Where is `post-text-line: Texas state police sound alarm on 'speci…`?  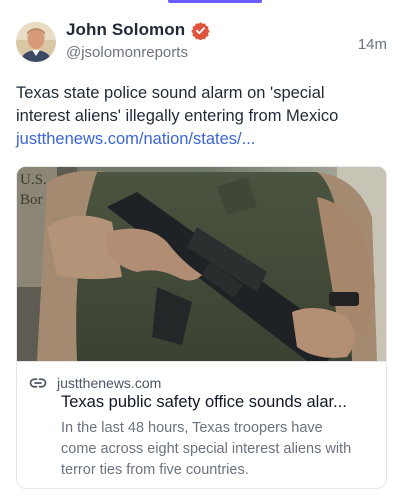 post-text-line: Texas state police sound alarm on 'speci… is located at coordinates (170, 93).